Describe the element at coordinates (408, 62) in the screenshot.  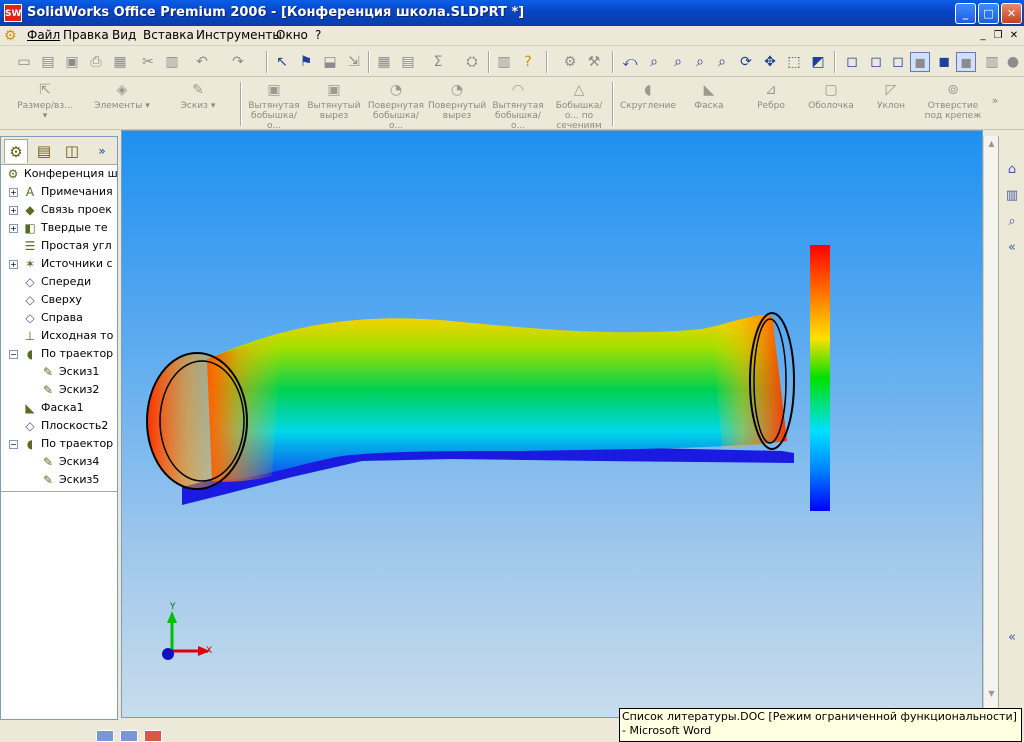
I see `options-icon: ▤` at that location.